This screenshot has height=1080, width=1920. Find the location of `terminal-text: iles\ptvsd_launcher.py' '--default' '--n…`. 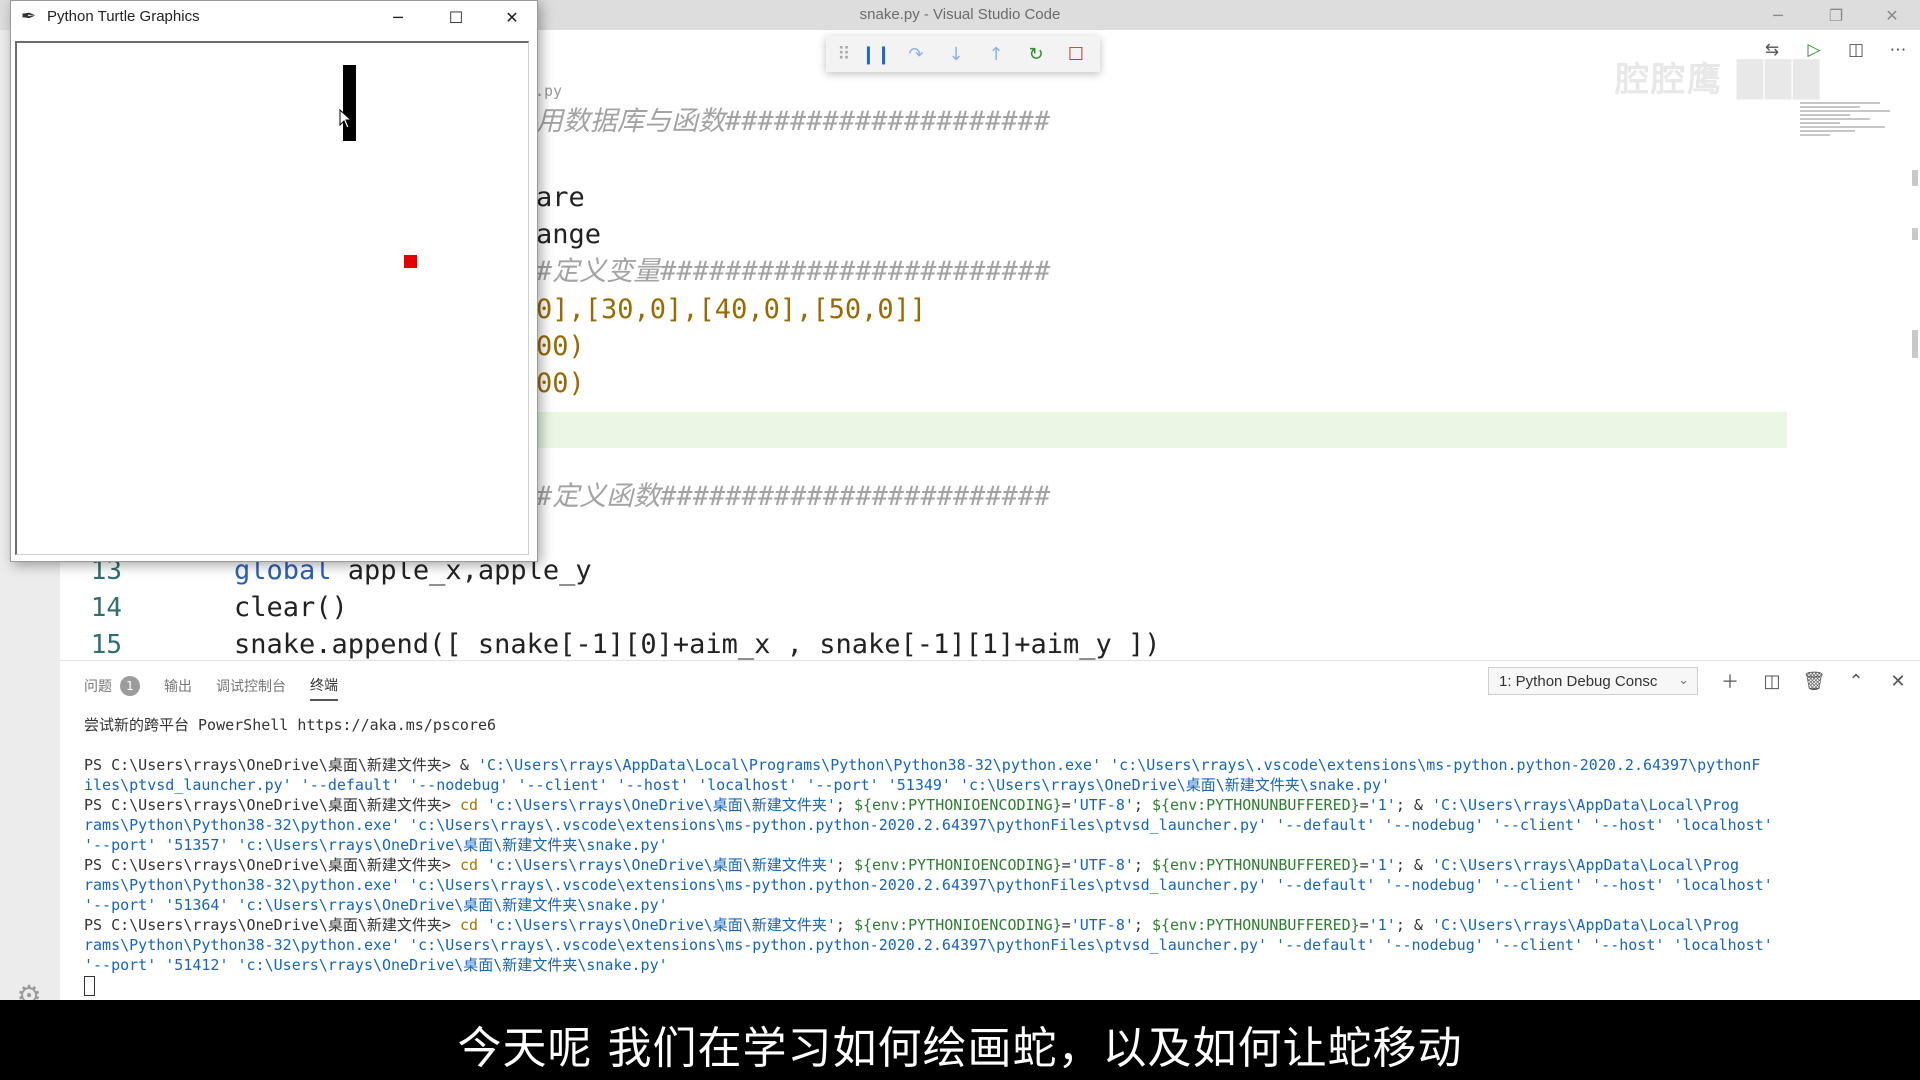

terminal-text: iles\ptvsd_launcher.py' '--default' '--n… is located at coordinates (737, 785).